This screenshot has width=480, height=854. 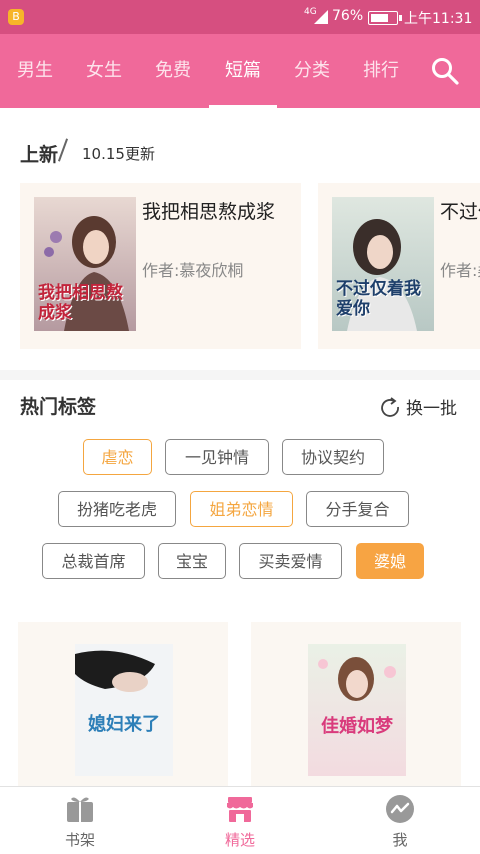 I want to click on battery-percent: 76%, so click(x=348, y=16).